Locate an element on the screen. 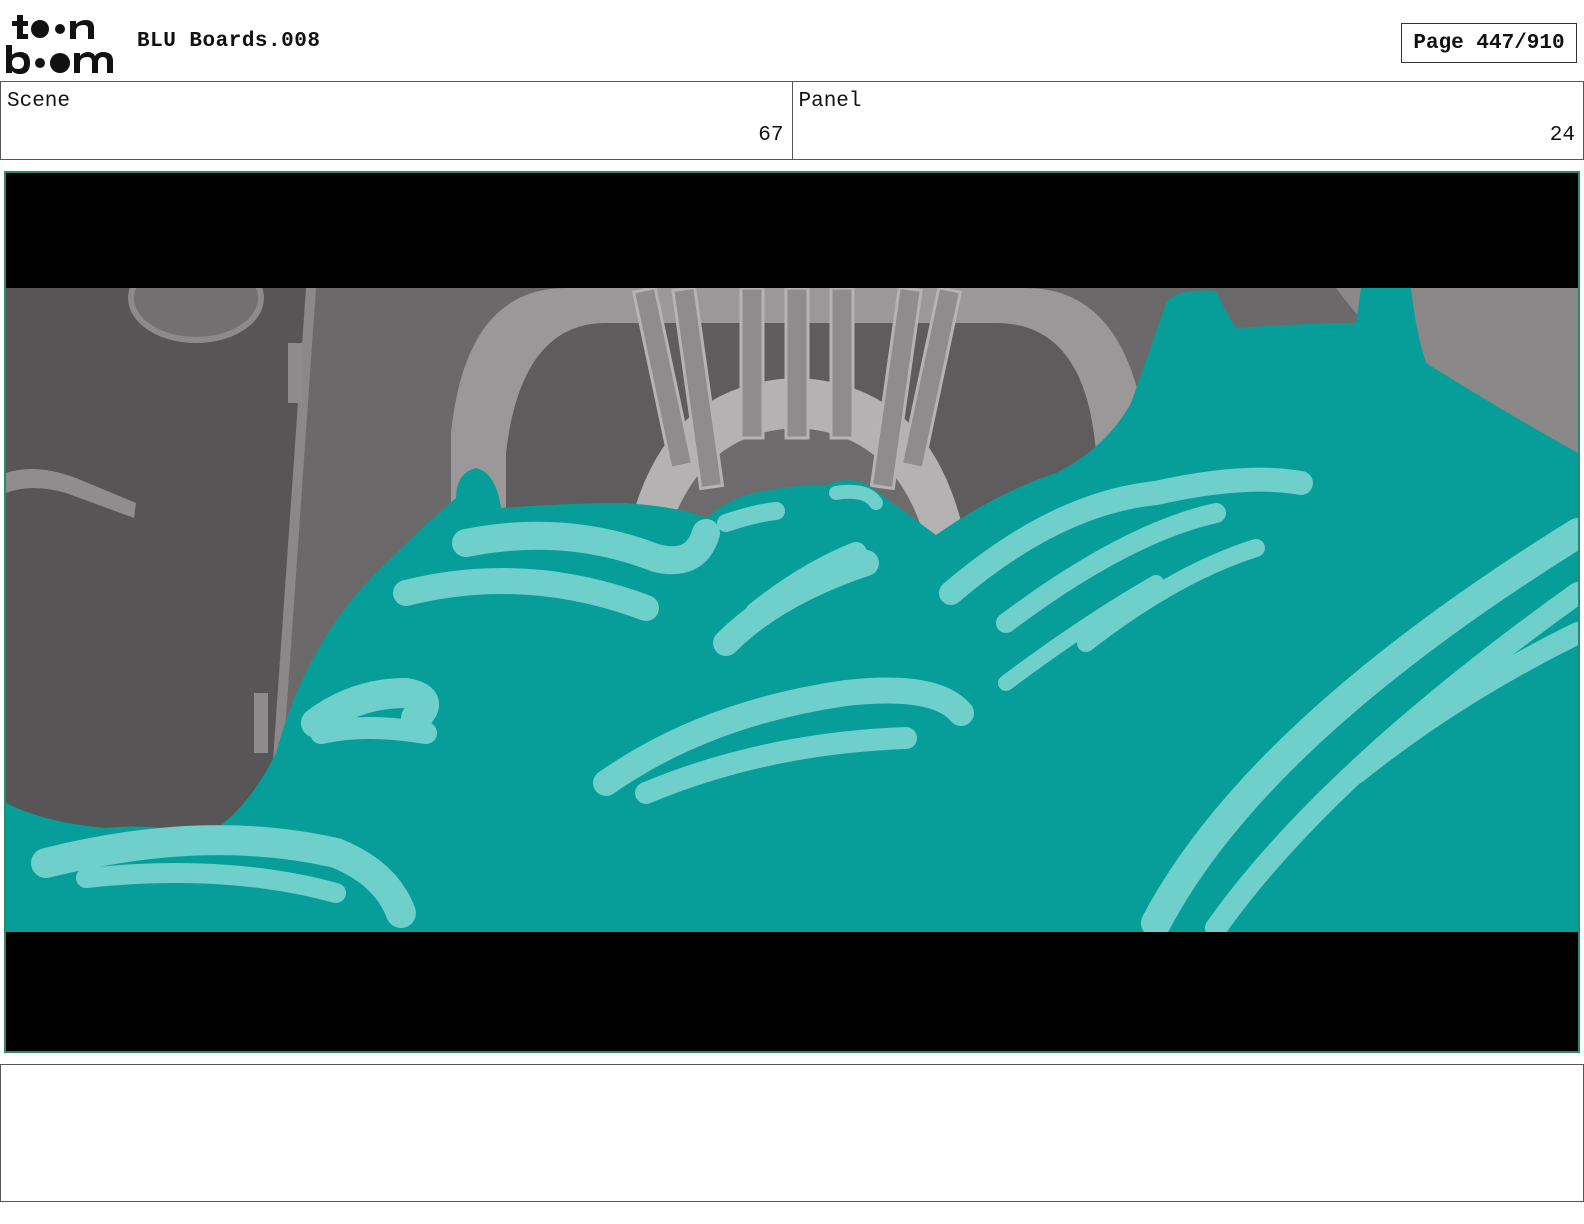  scene-cell: Scene 67 is located at coordinates (396, 120).